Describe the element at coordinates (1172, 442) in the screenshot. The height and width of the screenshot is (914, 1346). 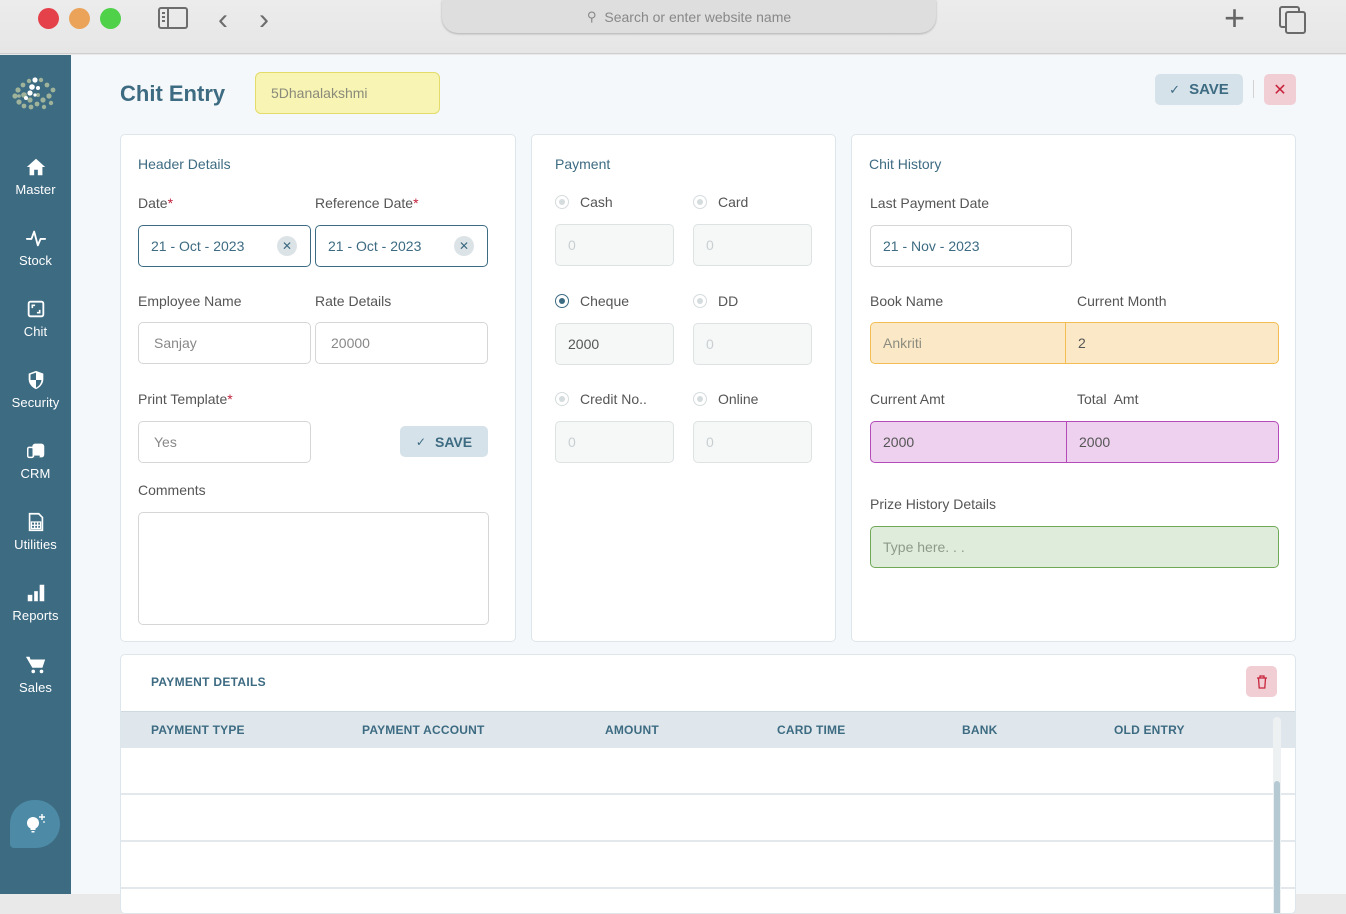
I see `total-amt-field: 2000` at that location.